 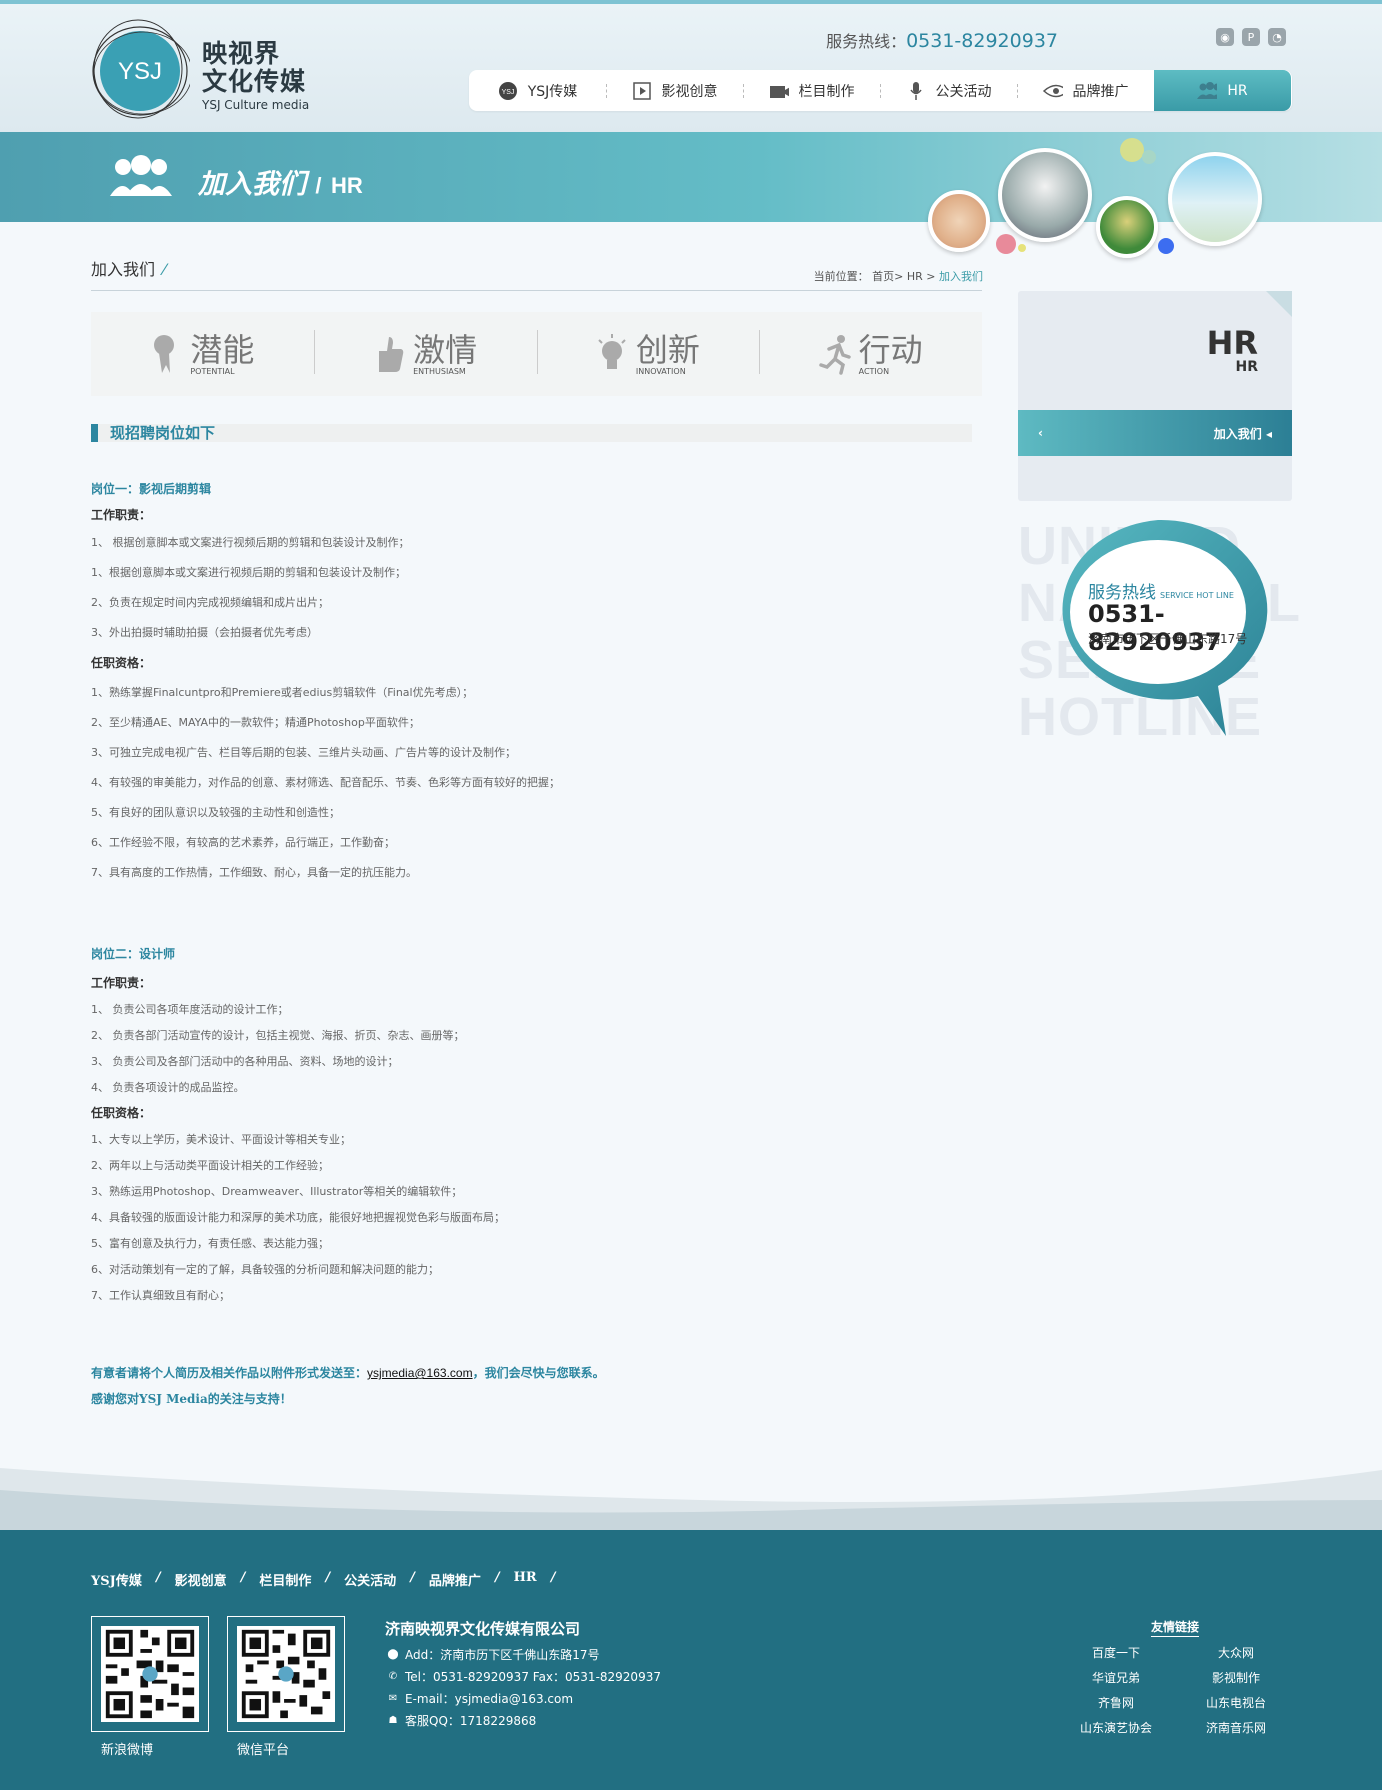 I want to click on wechat-icon: ◔, so click(x=1277, y=37).